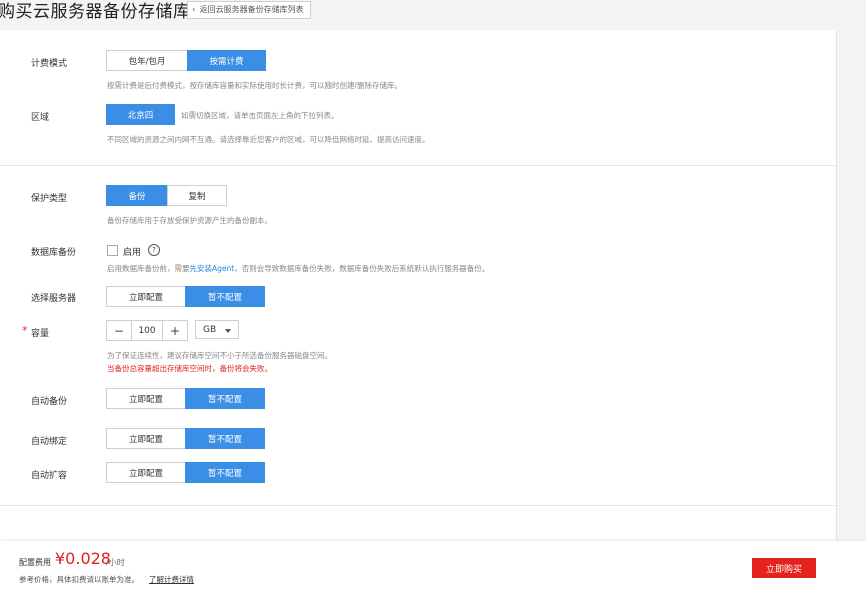 This screenshot has width=866, height=591. What do you see at coordinates (194, 10) in the screenshot?
I see `chevron-left-icon: ‹` at bounding box center [194, 10].